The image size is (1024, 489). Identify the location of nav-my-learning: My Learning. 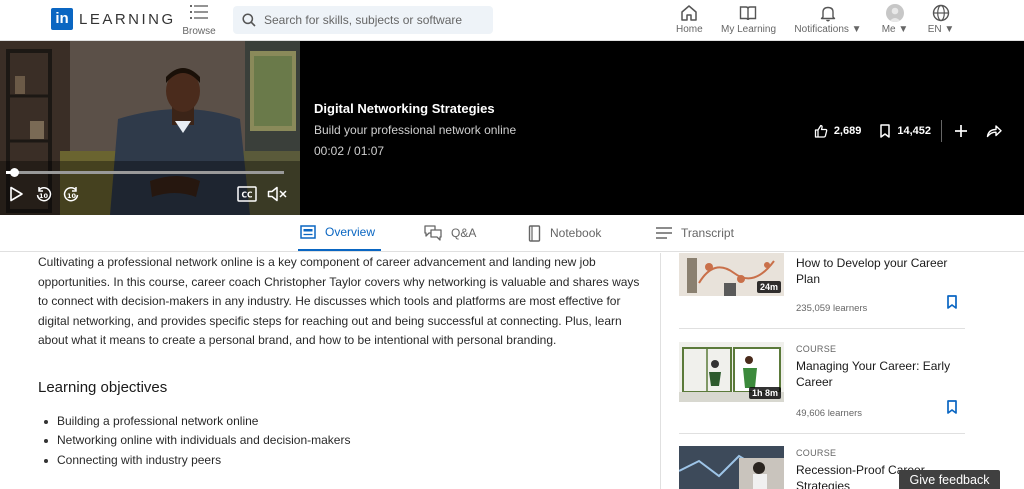
(749, 19).